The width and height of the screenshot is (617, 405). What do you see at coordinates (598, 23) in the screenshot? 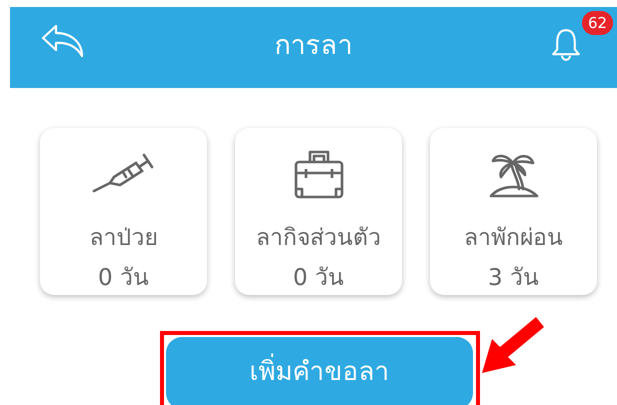
I see `notification-badge: 62` at bounding box center [598, 23].